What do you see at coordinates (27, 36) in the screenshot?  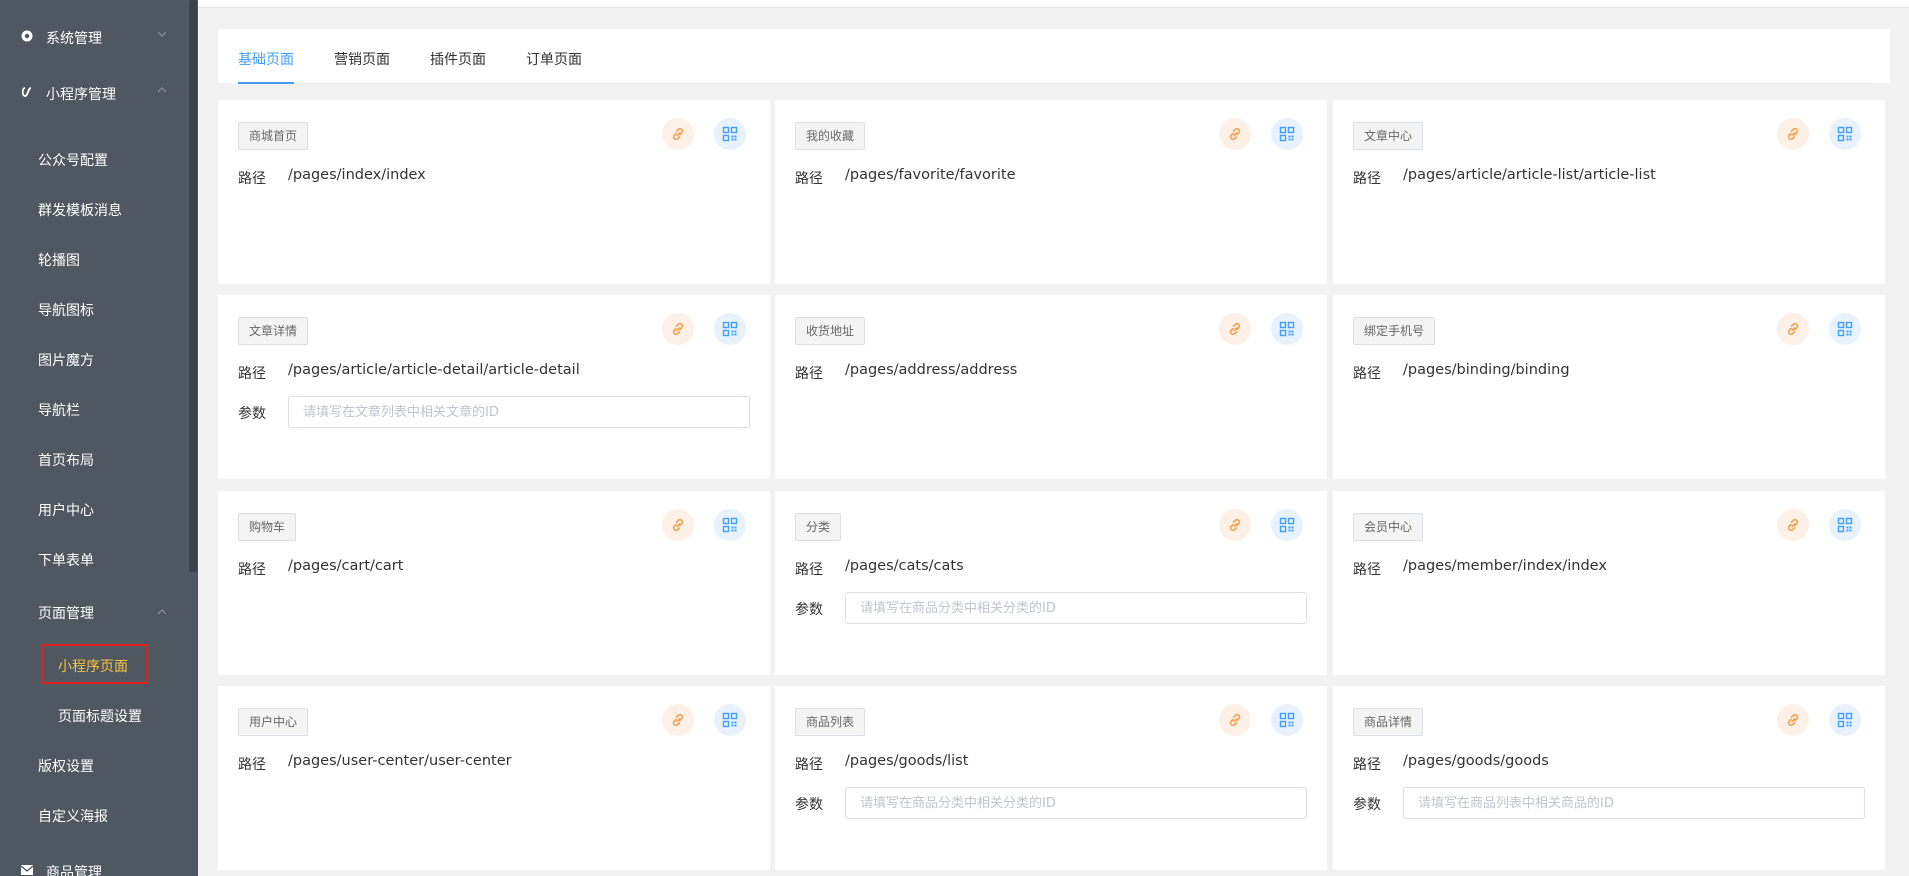 I see `gear-icon` at bounding box center [27, 36].